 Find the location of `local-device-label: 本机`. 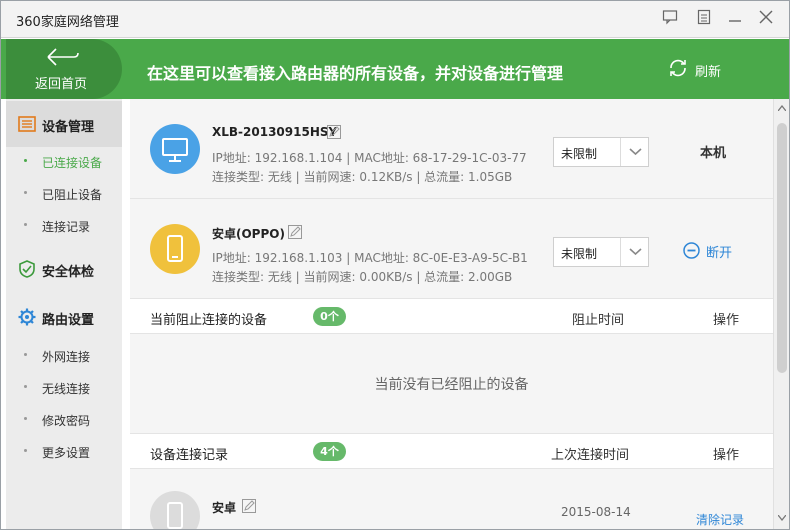

local-device-label: 本机 is located at coordinates (713, 153).